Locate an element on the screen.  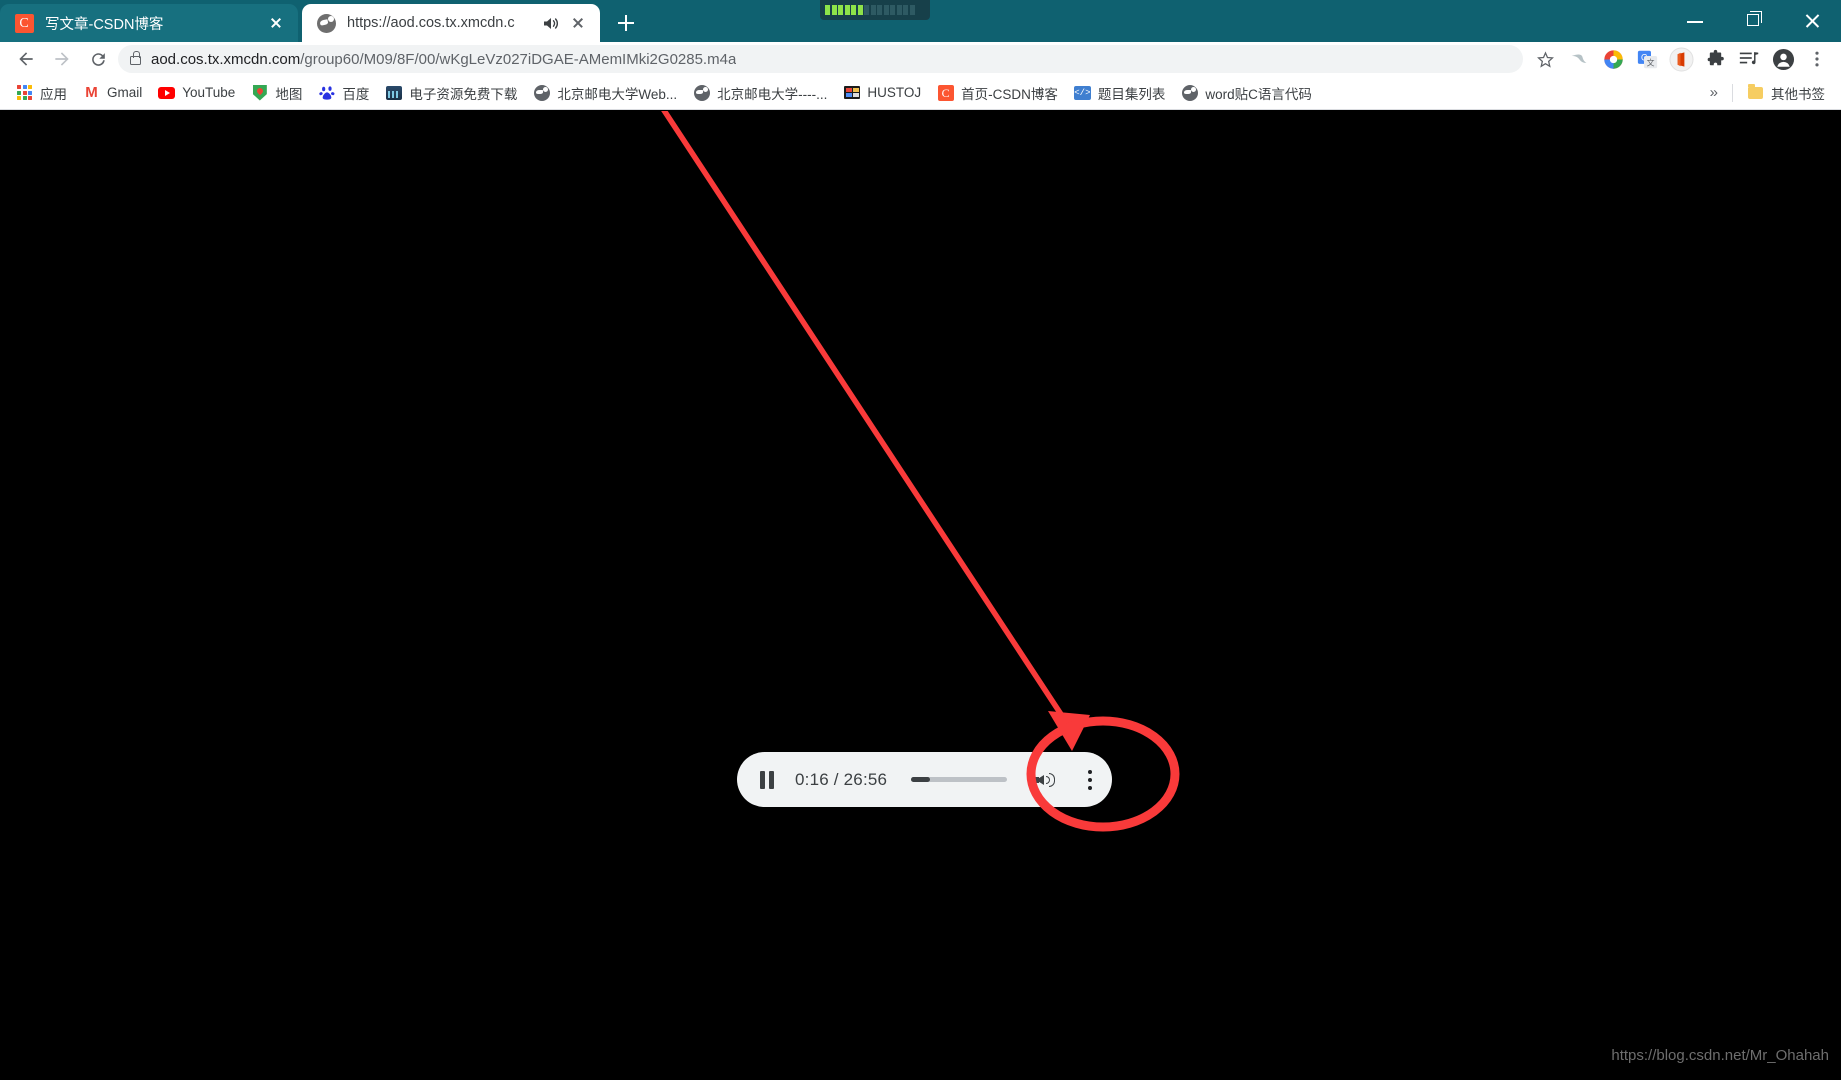
bookmark-apps: 应用 is located at coordinates (41, 93).